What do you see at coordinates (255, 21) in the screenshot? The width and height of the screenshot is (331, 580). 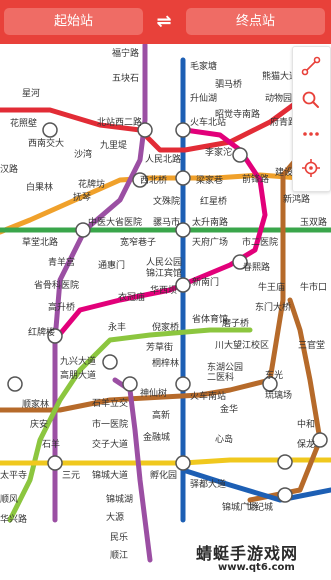 I see `end-station-input: 终点站` at bounding box center [255, 21].